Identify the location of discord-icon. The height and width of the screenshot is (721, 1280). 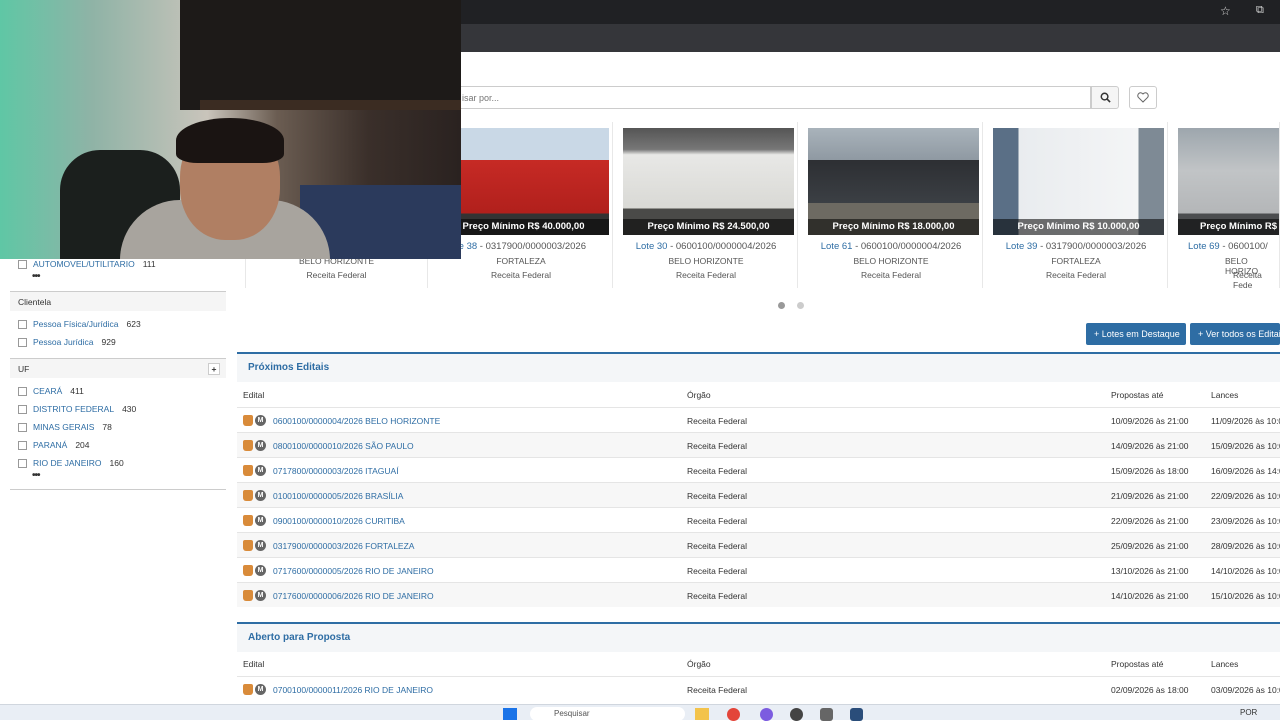
(766, 714).